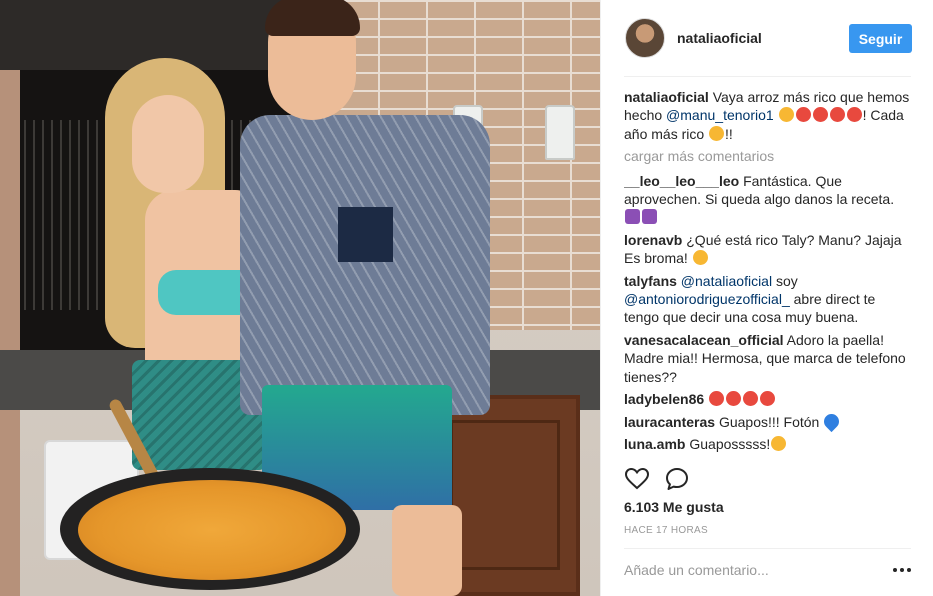 The image size is (933, 596). Describe the element at coordinates (505, 495) in the screenshot. I see `cabinet-panel` at that location.